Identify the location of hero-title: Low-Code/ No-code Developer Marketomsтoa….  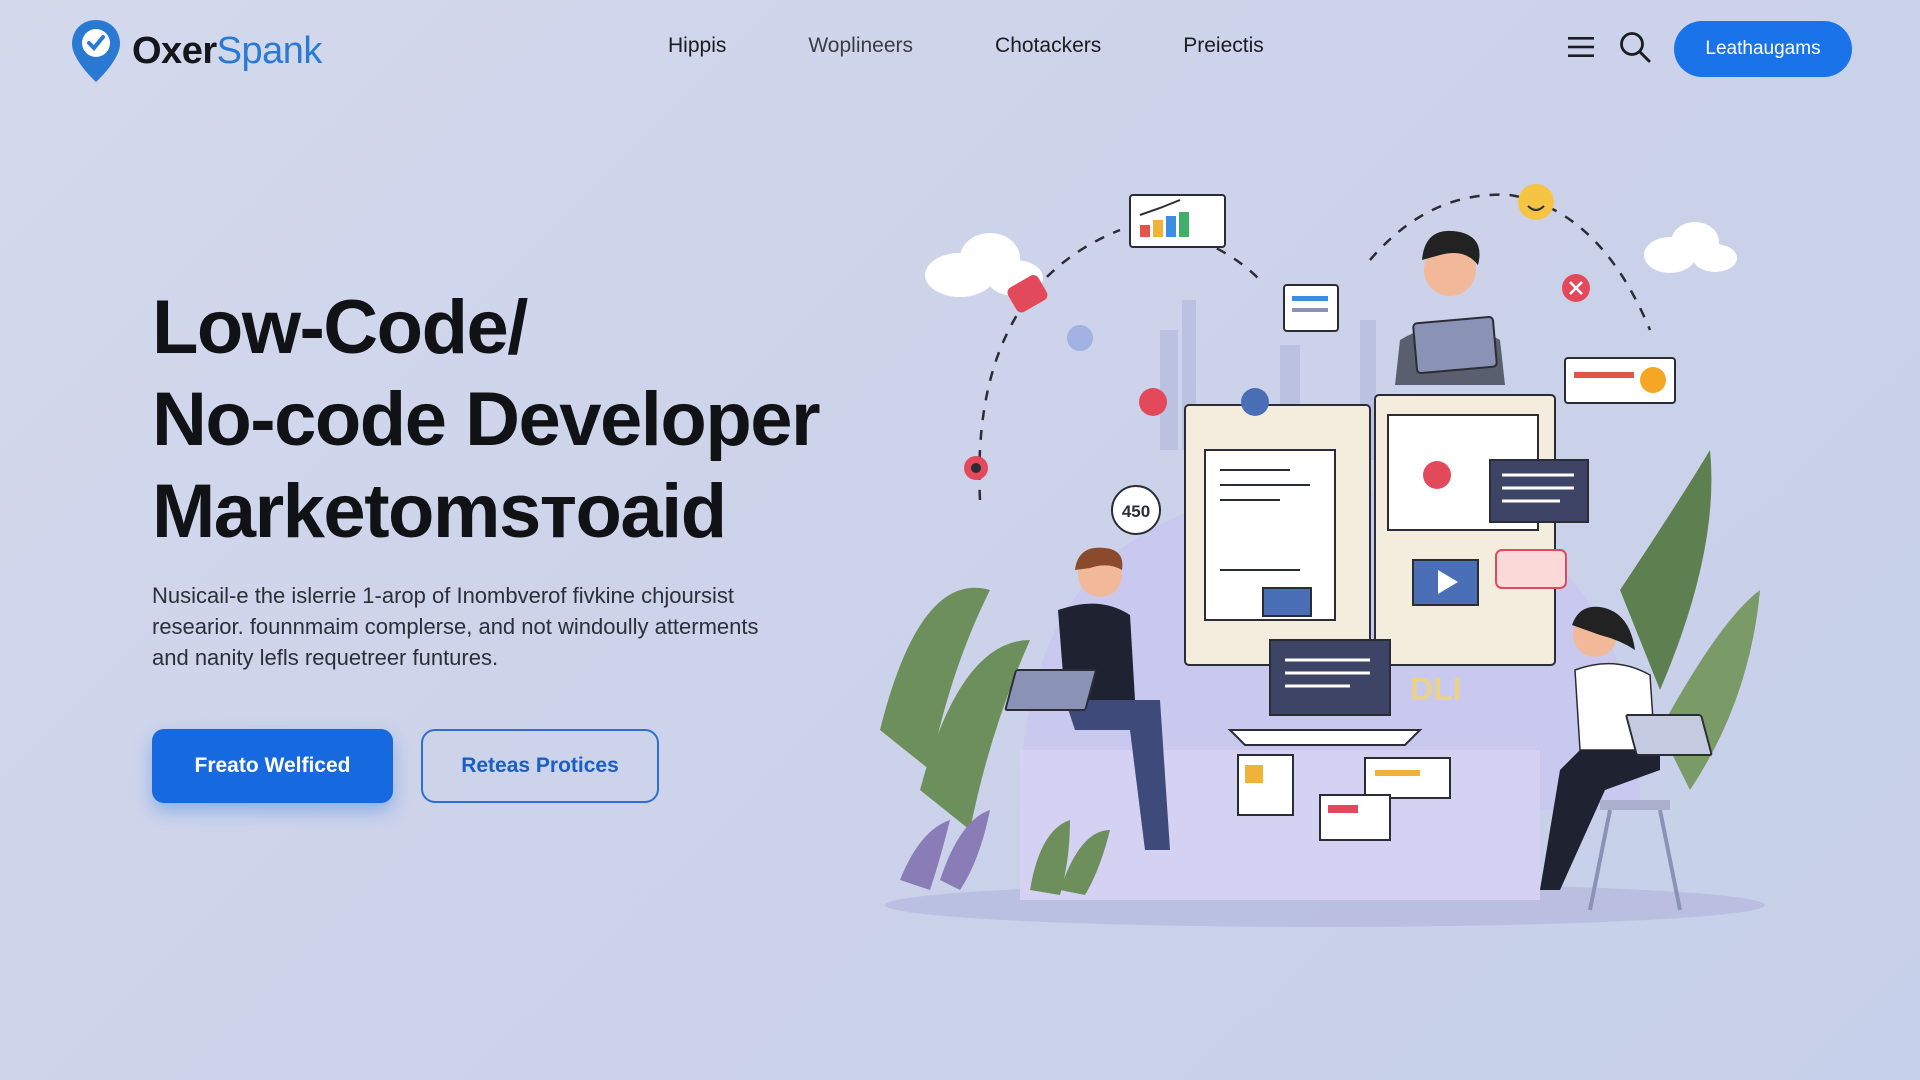
(512, 420).